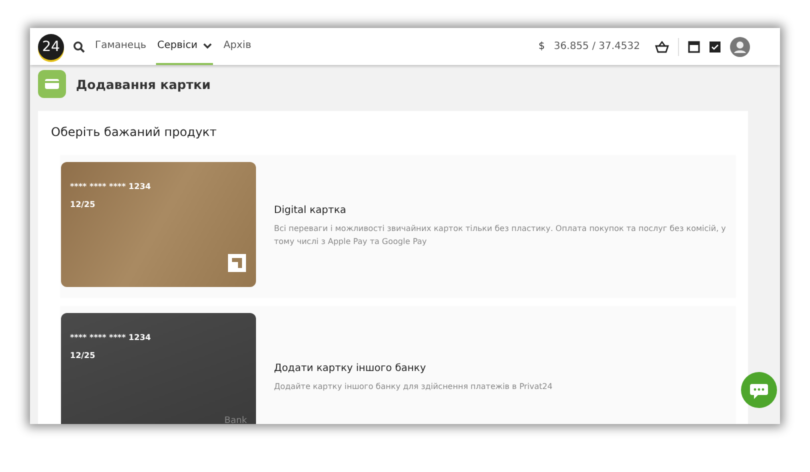 The image size is (810, 472). Describe the element at coordinates (694, 46) in the screenshot. I see `calendar-icon` at that location.